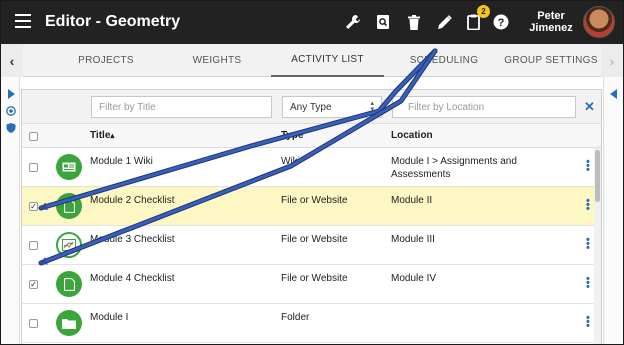 This screenshot has width=624, height=345. I want to click on menu-icon, so click(23, 21).